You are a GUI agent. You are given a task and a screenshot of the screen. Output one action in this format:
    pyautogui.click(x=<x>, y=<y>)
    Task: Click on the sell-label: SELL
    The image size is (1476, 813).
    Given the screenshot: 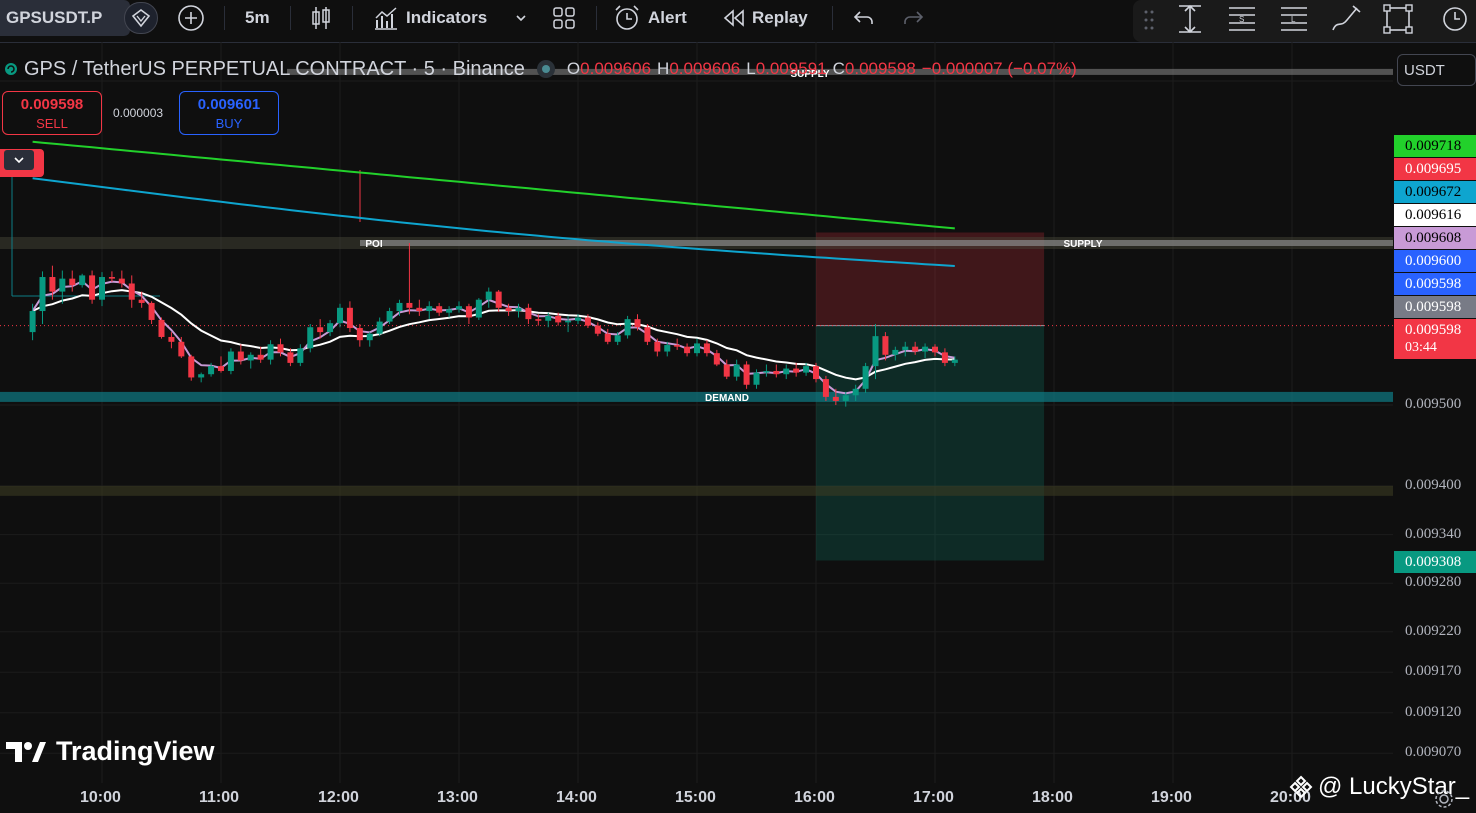 What is the action you would take?
    pyautogui.click(x=52, y=123)
    